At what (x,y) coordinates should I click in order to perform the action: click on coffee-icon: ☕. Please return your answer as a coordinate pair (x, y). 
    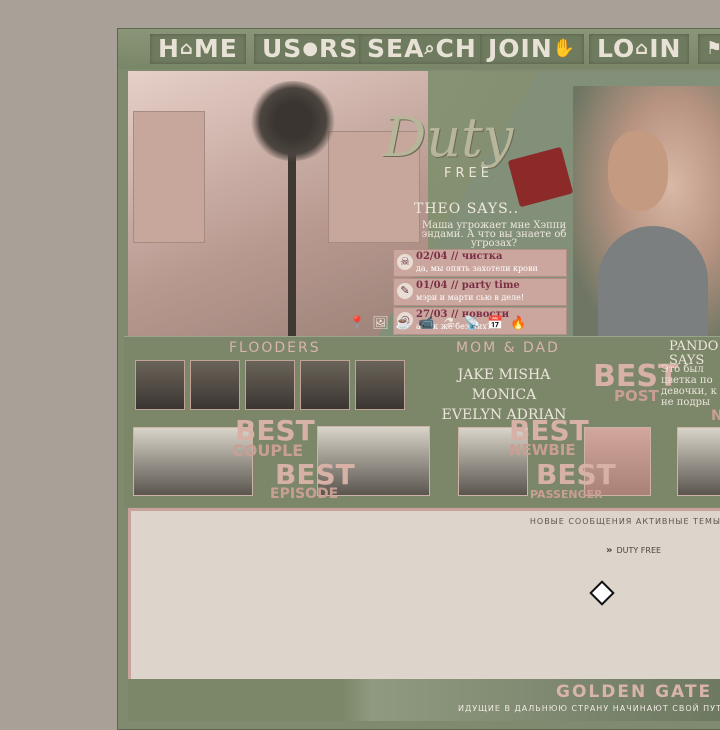
    Looking at the image, I should click on (403, 323).